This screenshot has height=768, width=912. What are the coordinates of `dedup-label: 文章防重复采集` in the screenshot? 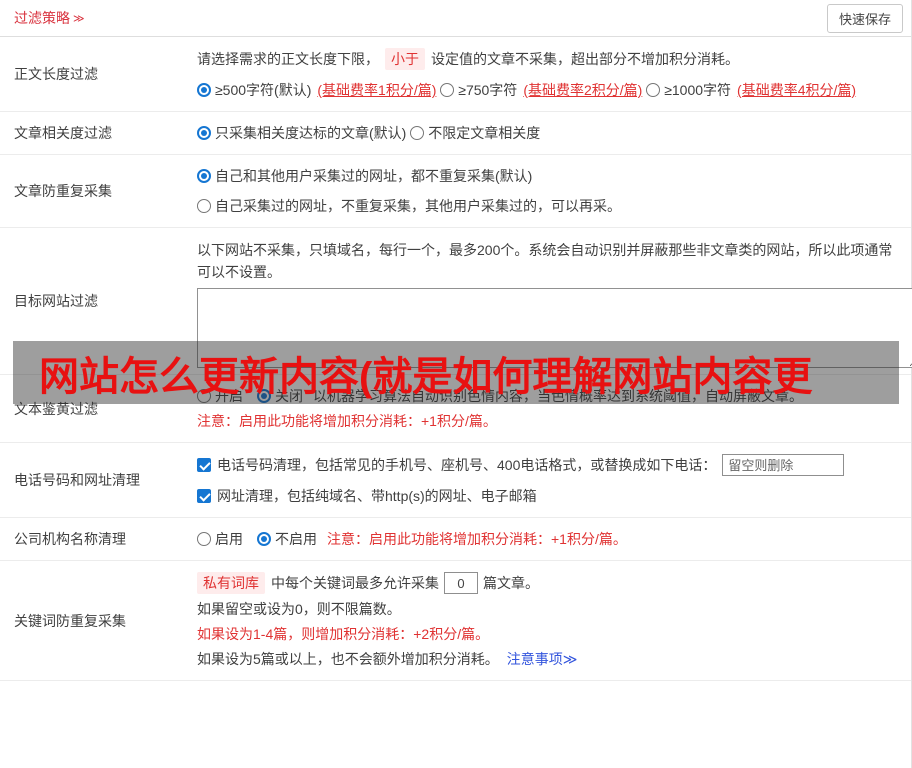 It's located at (63, 191).